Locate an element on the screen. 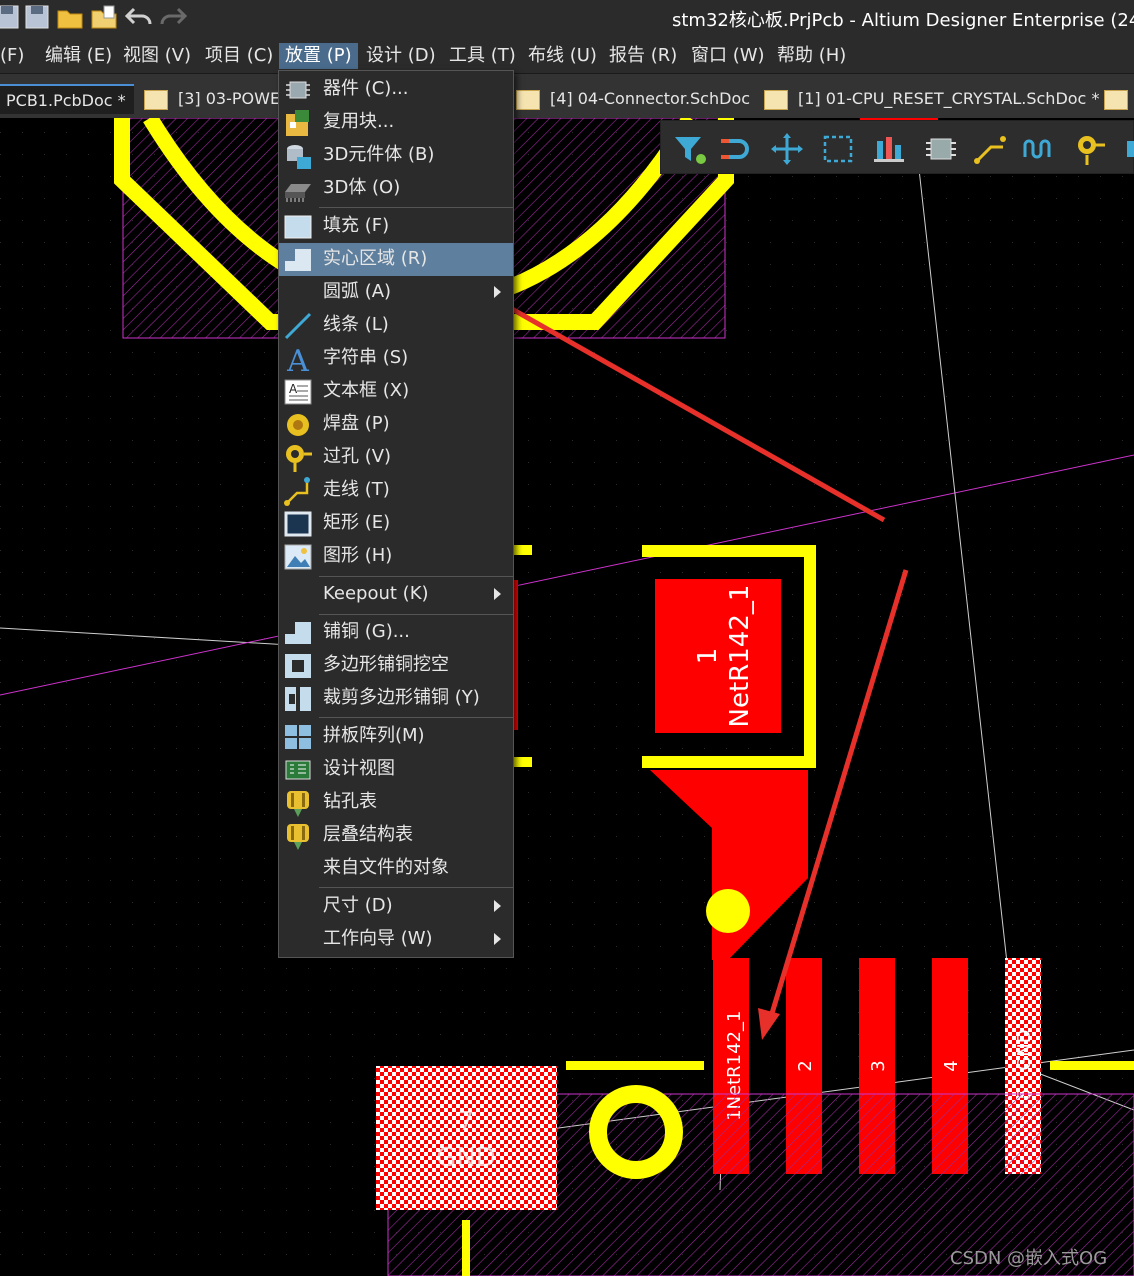 This screenshot has height=1276, width=1134. string-icon: A is located at coordinates (297, 359).